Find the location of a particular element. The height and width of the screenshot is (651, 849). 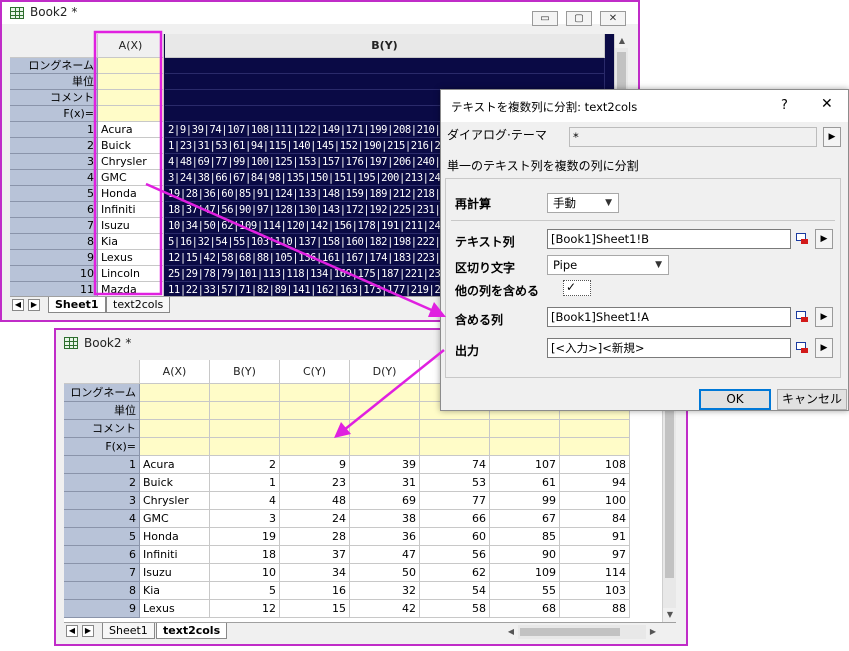

cell-column-a: Infiniti is located at coordinates (175, 555).